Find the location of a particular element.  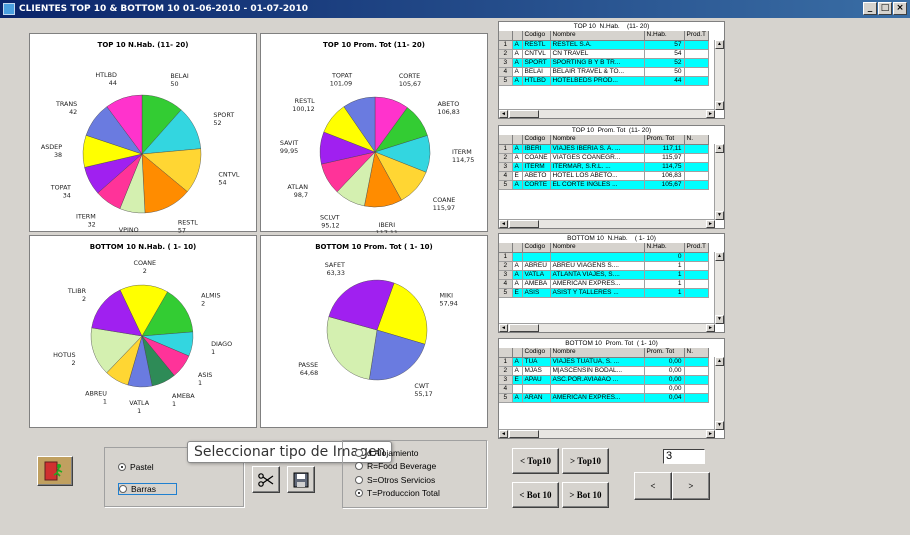

table-row: 2 A ABREU ABREU VIAGENS S.... 1 is located at coordinates (604, 266).